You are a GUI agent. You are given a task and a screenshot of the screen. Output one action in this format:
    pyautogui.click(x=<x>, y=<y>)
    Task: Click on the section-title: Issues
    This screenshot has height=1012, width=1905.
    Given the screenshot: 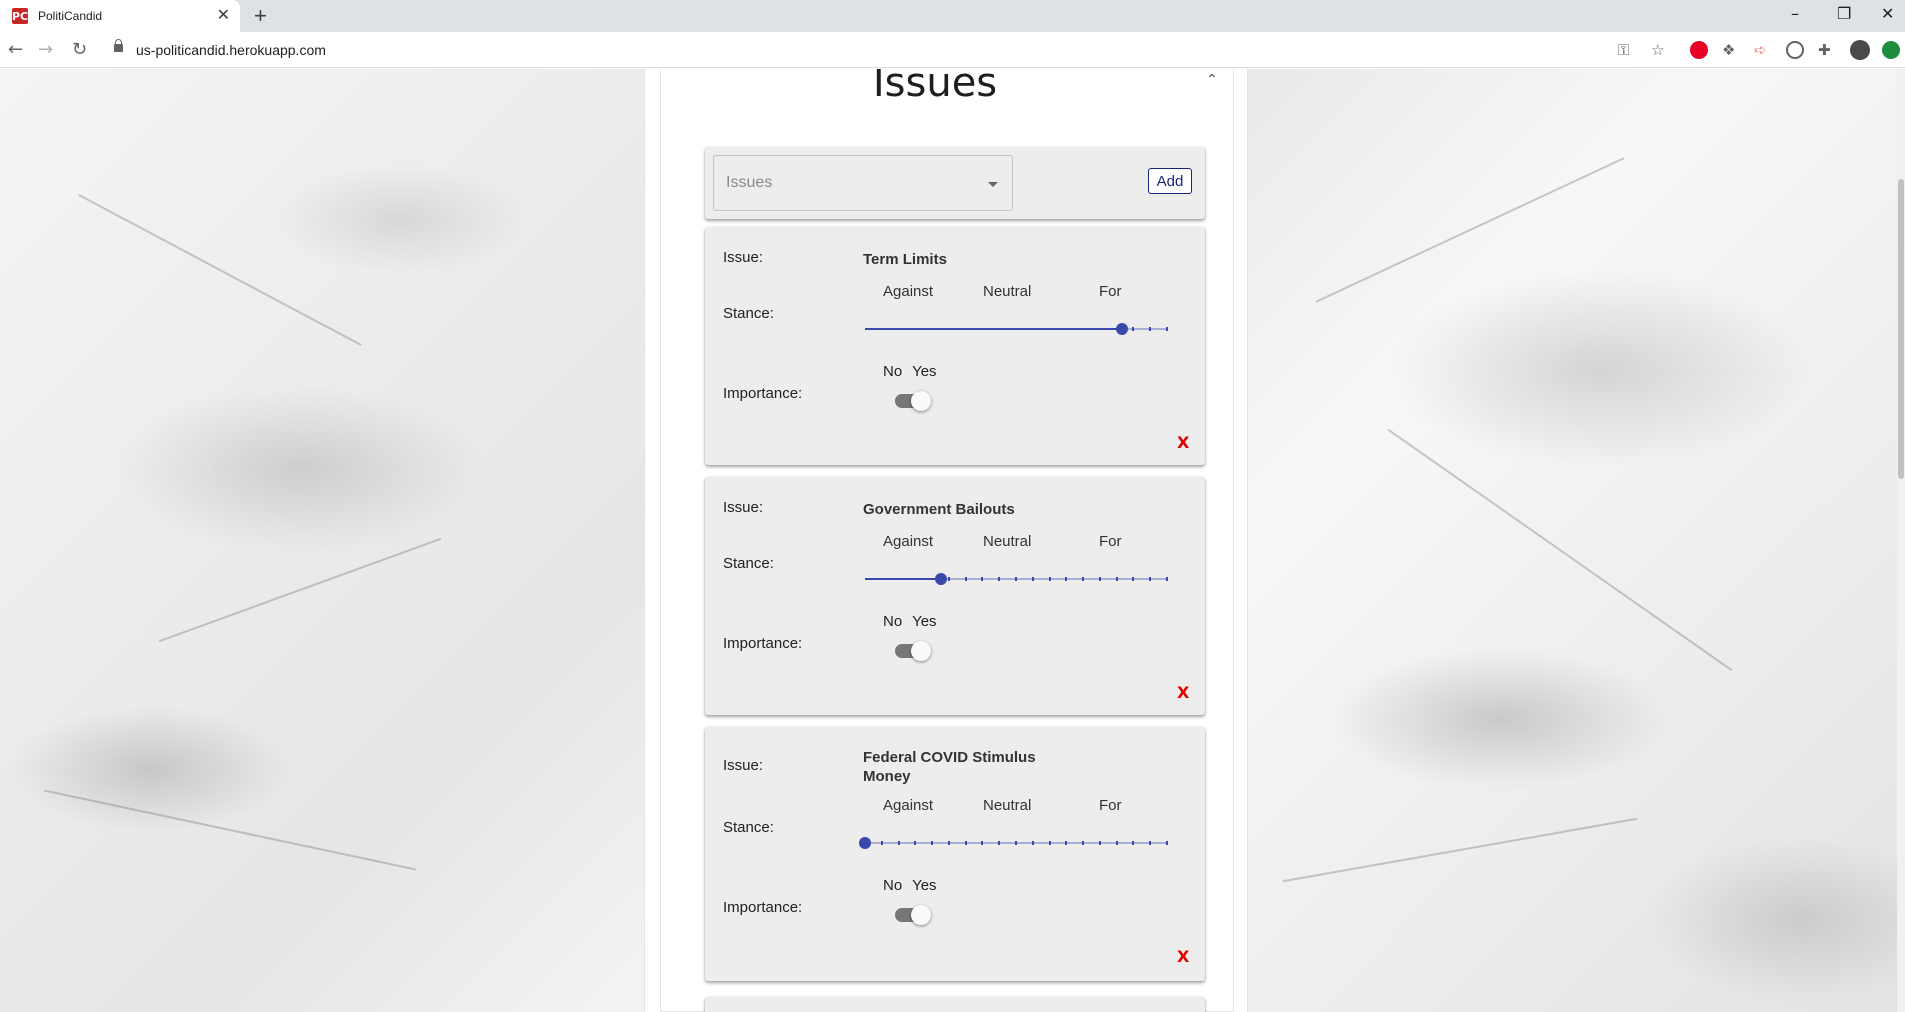 What is the action you would take?
    pyautogui.click(x=935, y=87)
    